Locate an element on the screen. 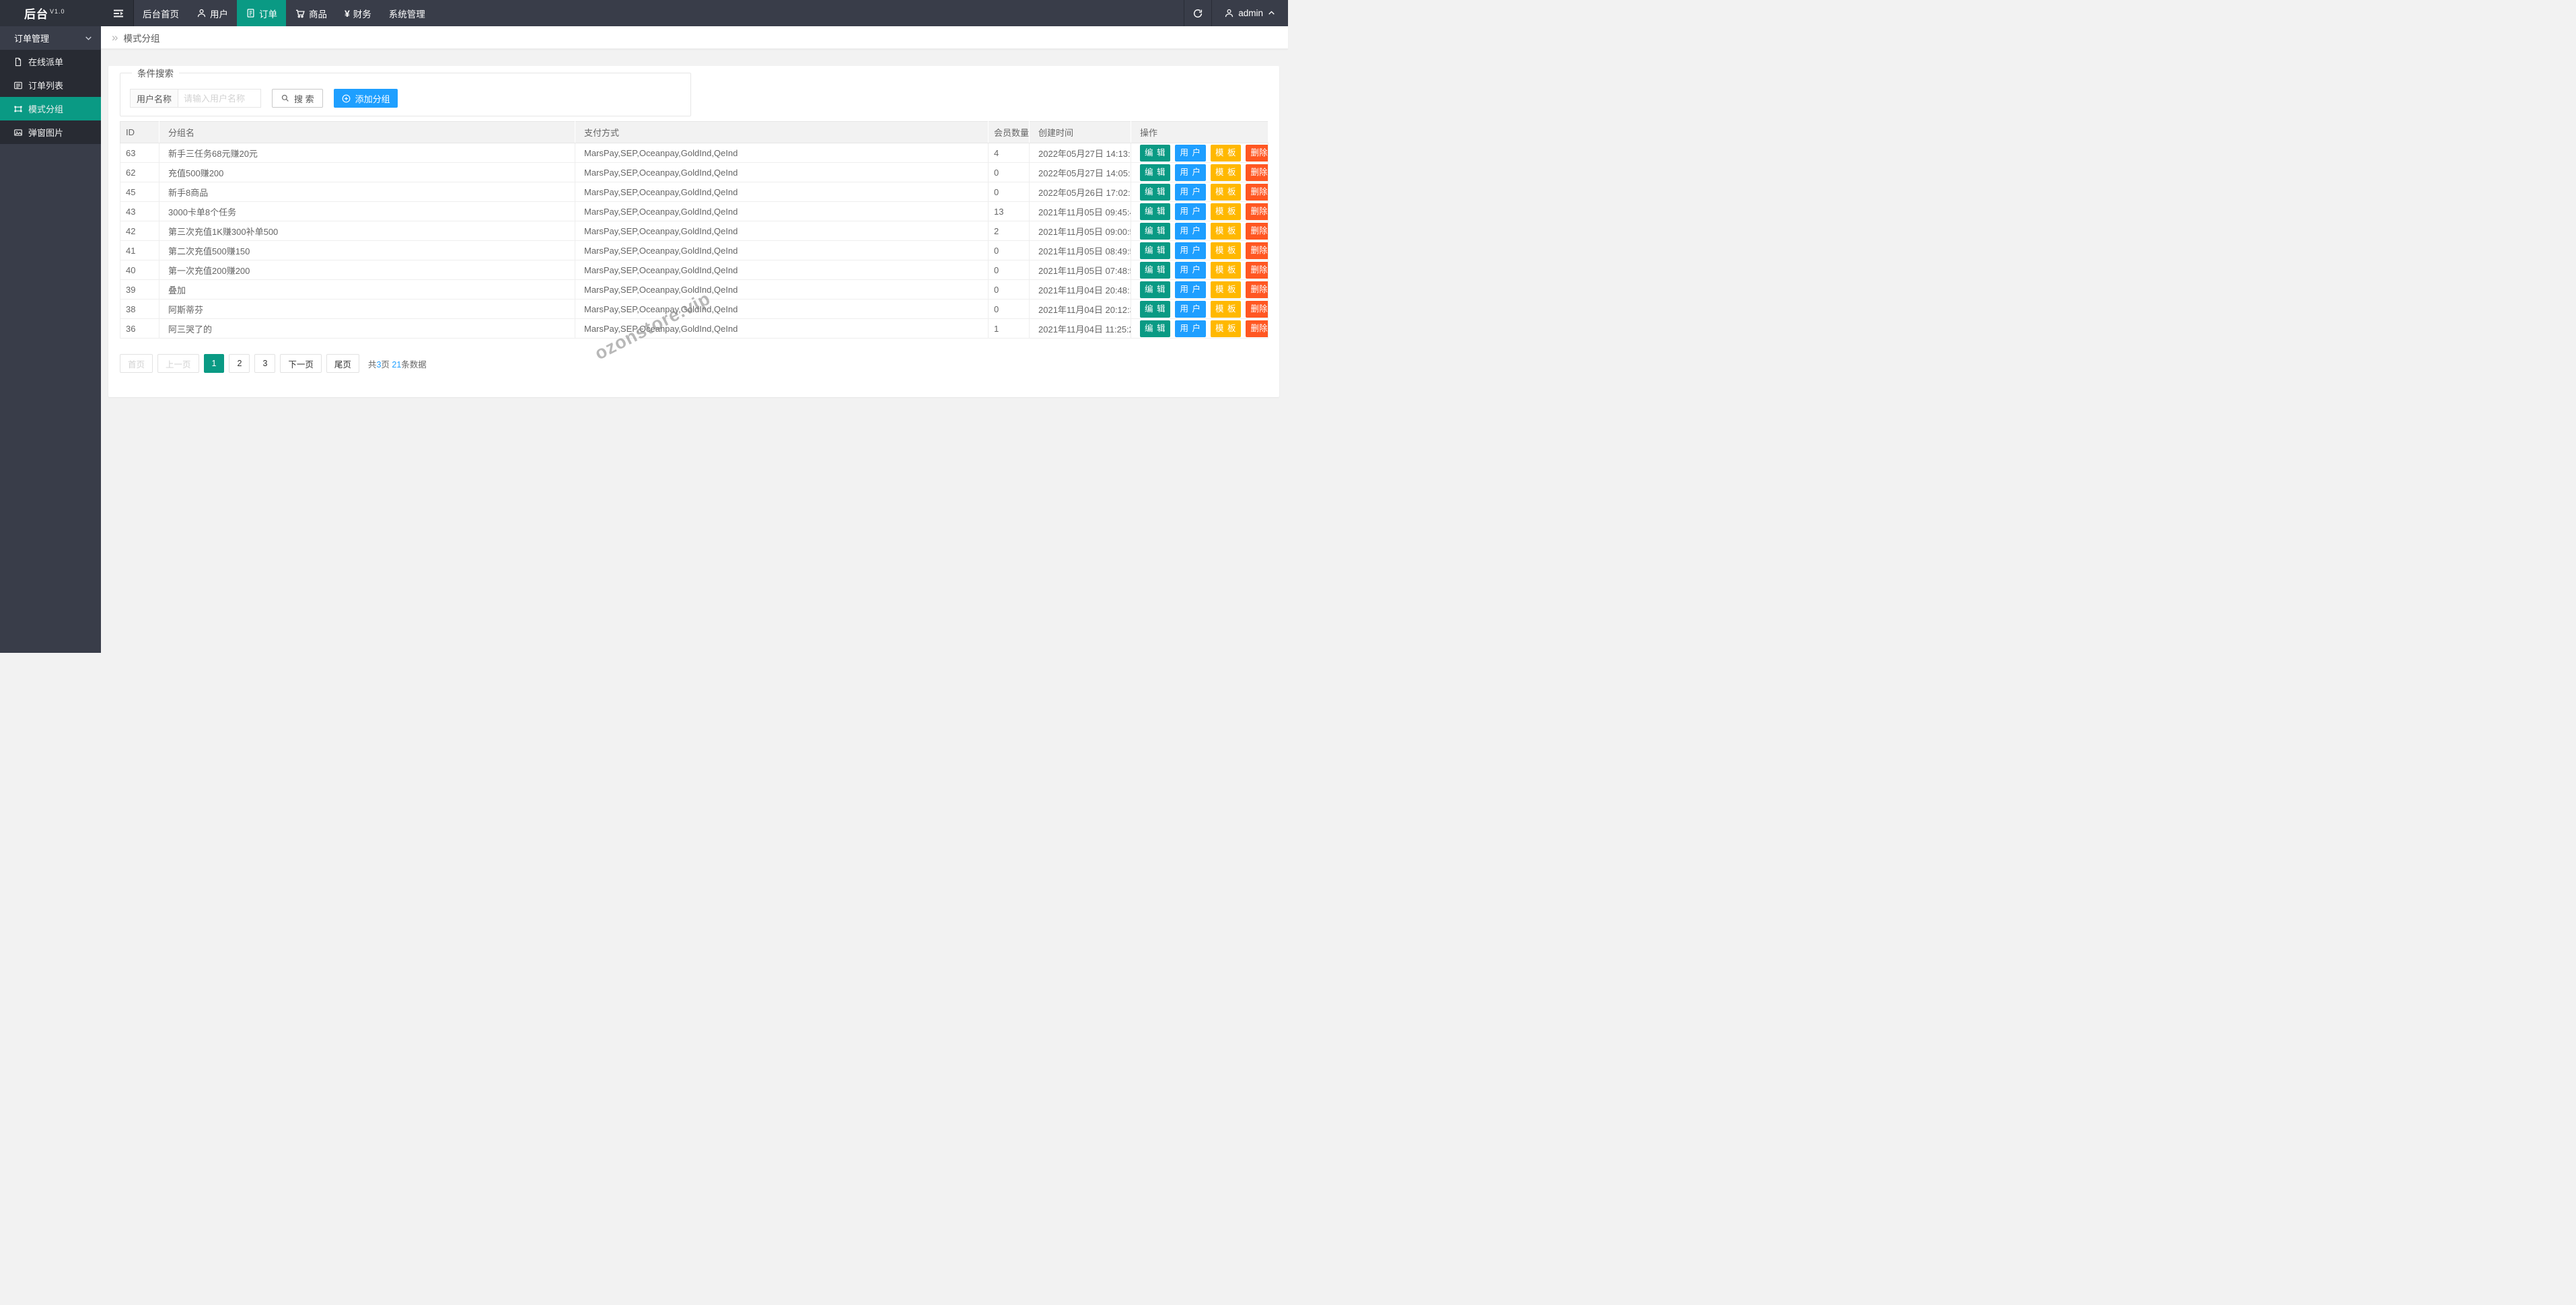 This screenshot has width=2576, height=1305. pagination: 首页 上一页 1 2 3 下一页 尾页 共3页 21条数据 is located at coordinates (694, 363).